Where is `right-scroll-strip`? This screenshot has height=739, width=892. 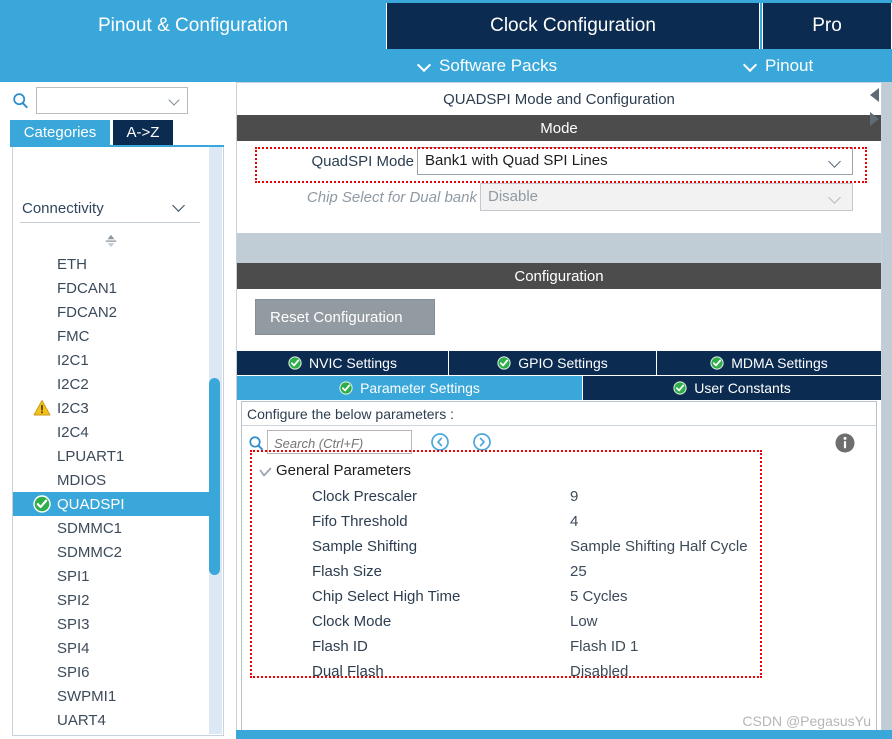 right-scroll-strip is located at coordinates (887, 410).